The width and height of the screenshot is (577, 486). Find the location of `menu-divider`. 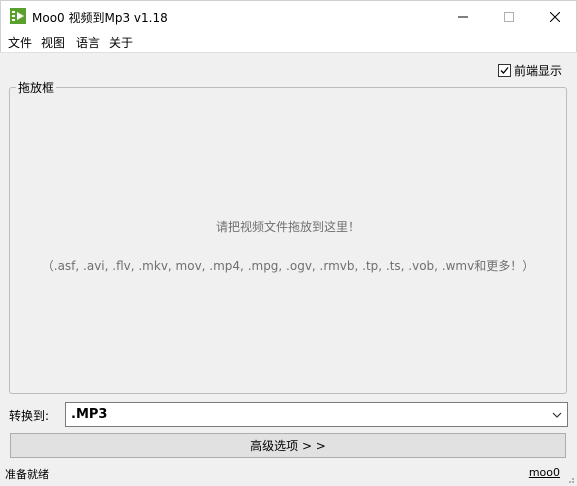

menu-divider is located at coordinates (288, 52).